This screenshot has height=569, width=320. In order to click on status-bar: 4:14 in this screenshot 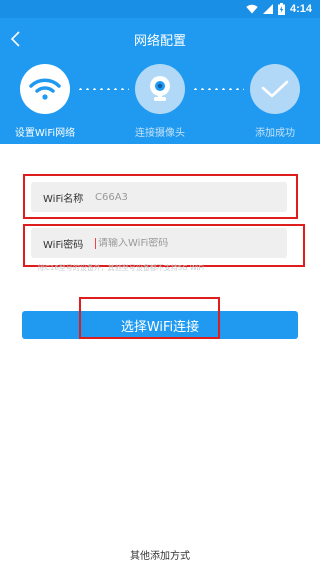, I will do `click(160, 9)`.